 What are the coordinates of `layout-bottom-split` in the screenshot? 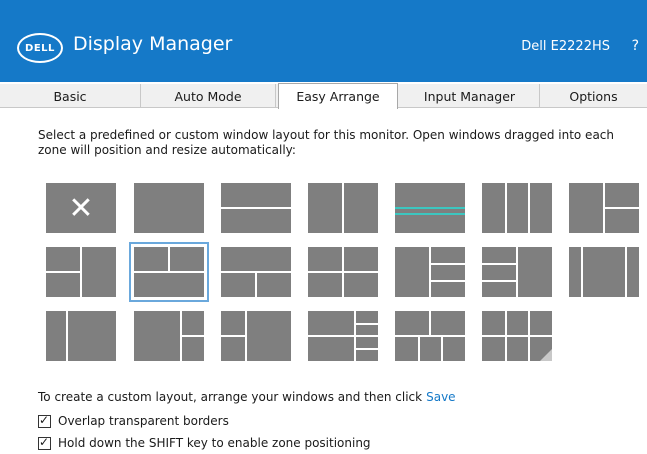 It's located at (256, 272).